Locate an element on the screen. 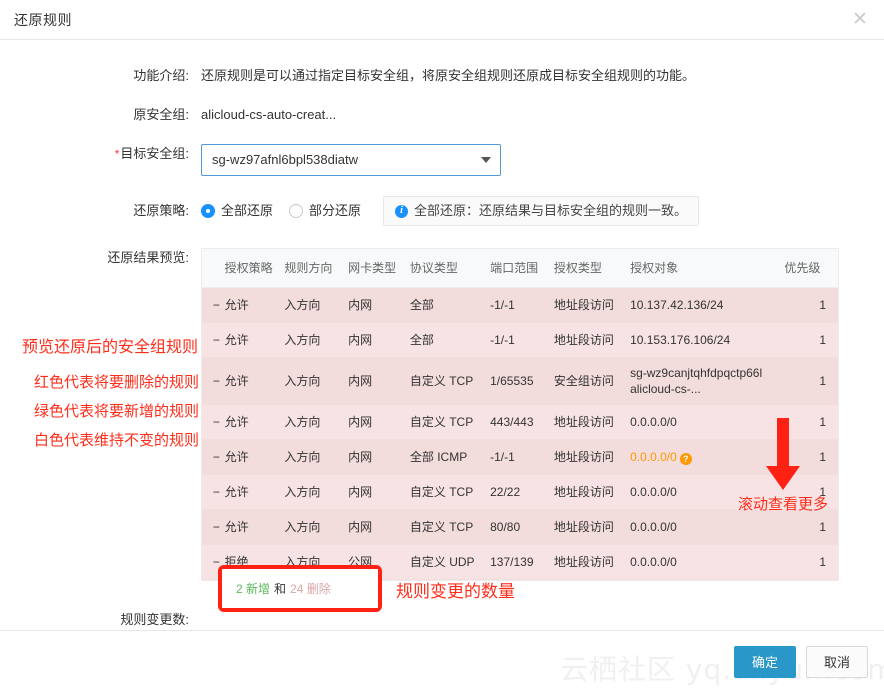 The height and width of the screenshot is (692, 884). col-port: 端口范围 is located at coordinates (522, 268).